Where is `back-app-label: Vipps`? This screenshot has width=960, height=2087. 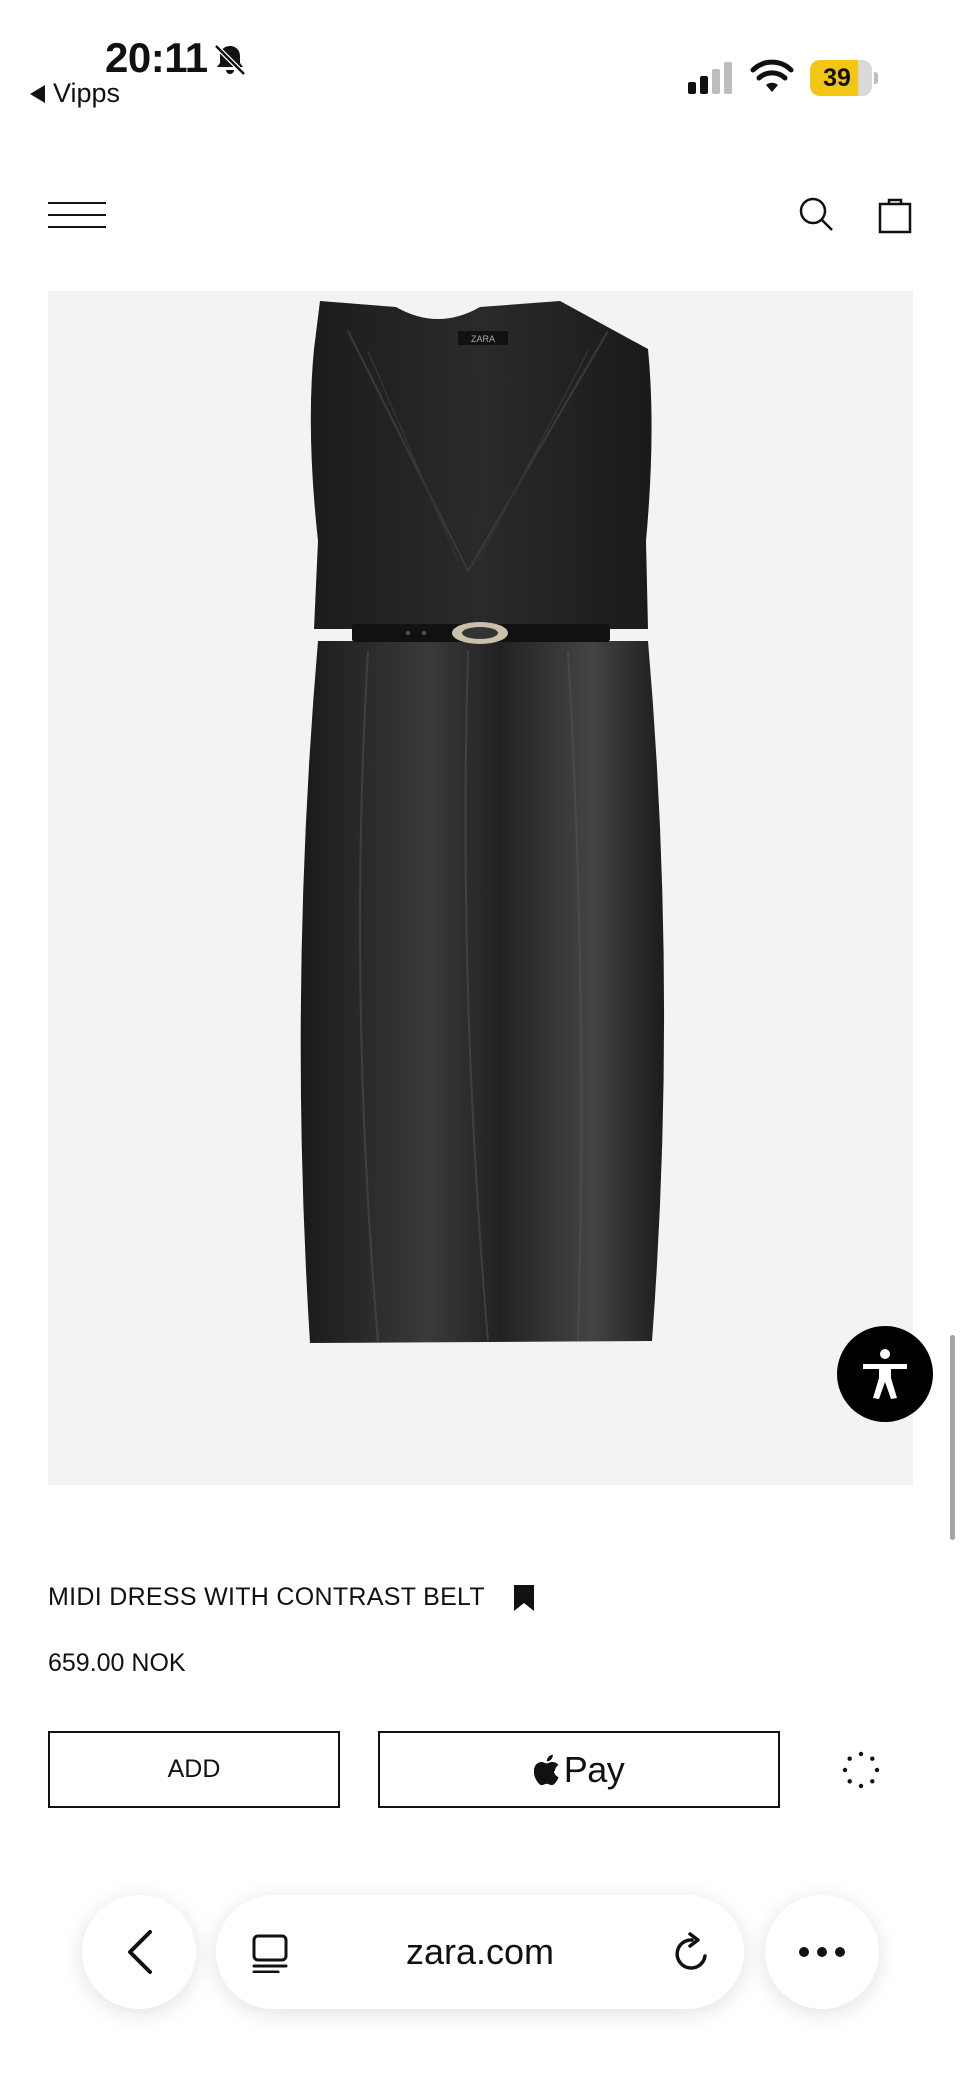
back-app-label: Vipps is located at coordinates (87, 93).